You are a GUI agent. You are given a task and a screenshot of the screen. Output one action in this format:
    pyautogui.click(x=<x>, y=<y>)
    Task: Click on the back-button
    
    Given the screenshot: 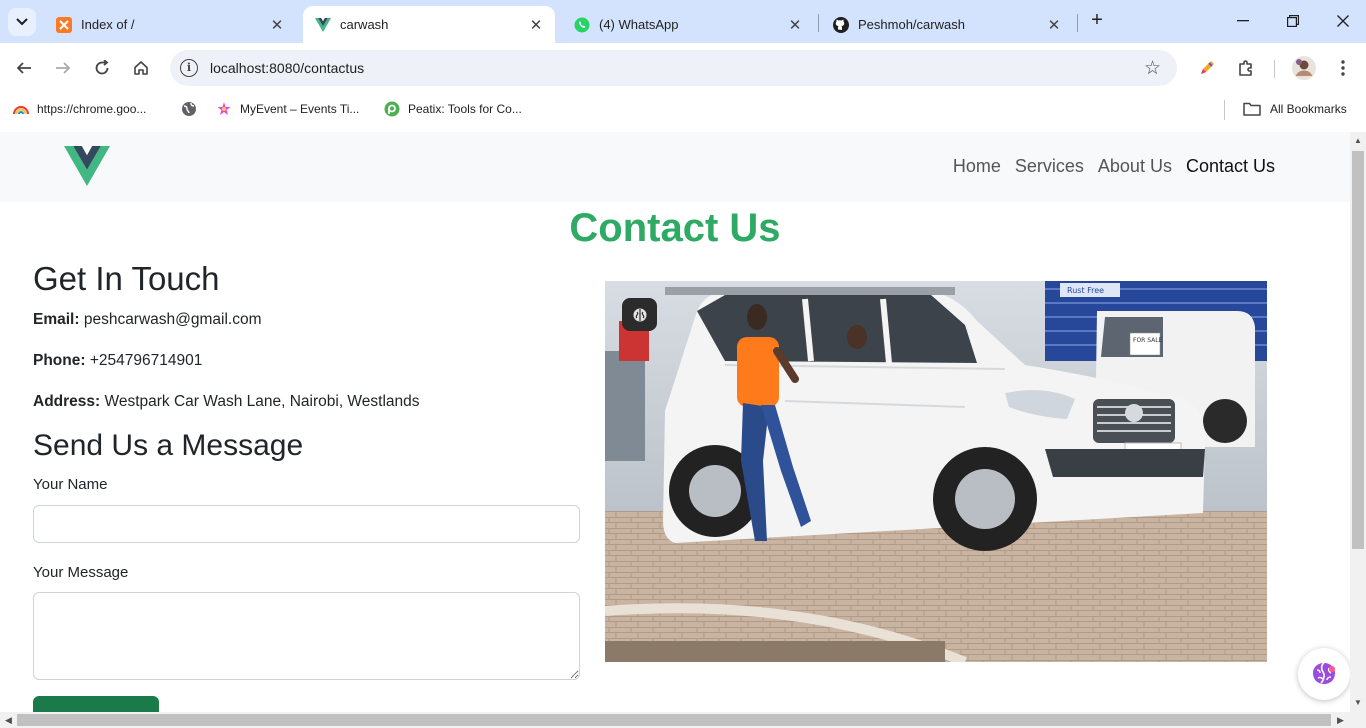 What is the action you would take?
    pyautogui.click(x=24, y=68)
    